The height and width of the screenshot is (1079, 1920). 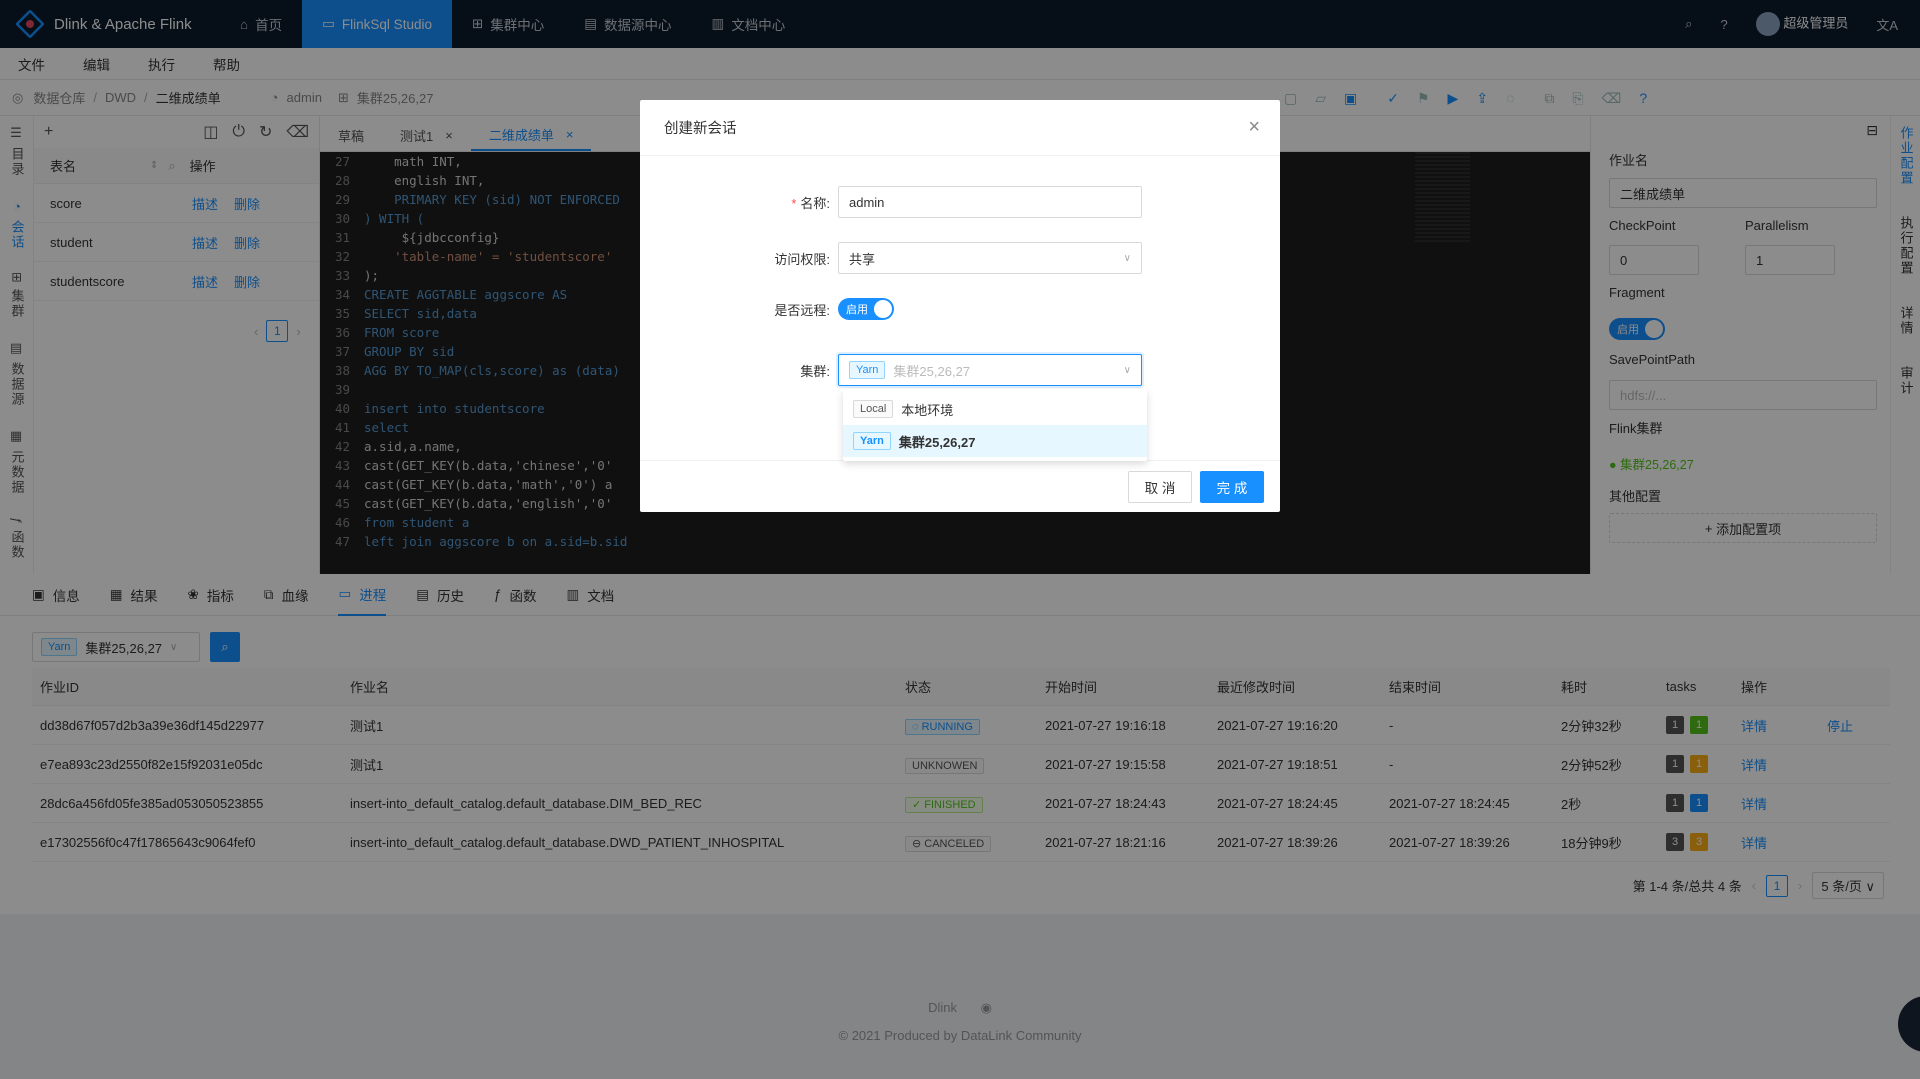 What do you see at coordinates (960, 128) in the screenshot?
I see `dialog-title: 创建新会话` at bounding box center [960, 128].